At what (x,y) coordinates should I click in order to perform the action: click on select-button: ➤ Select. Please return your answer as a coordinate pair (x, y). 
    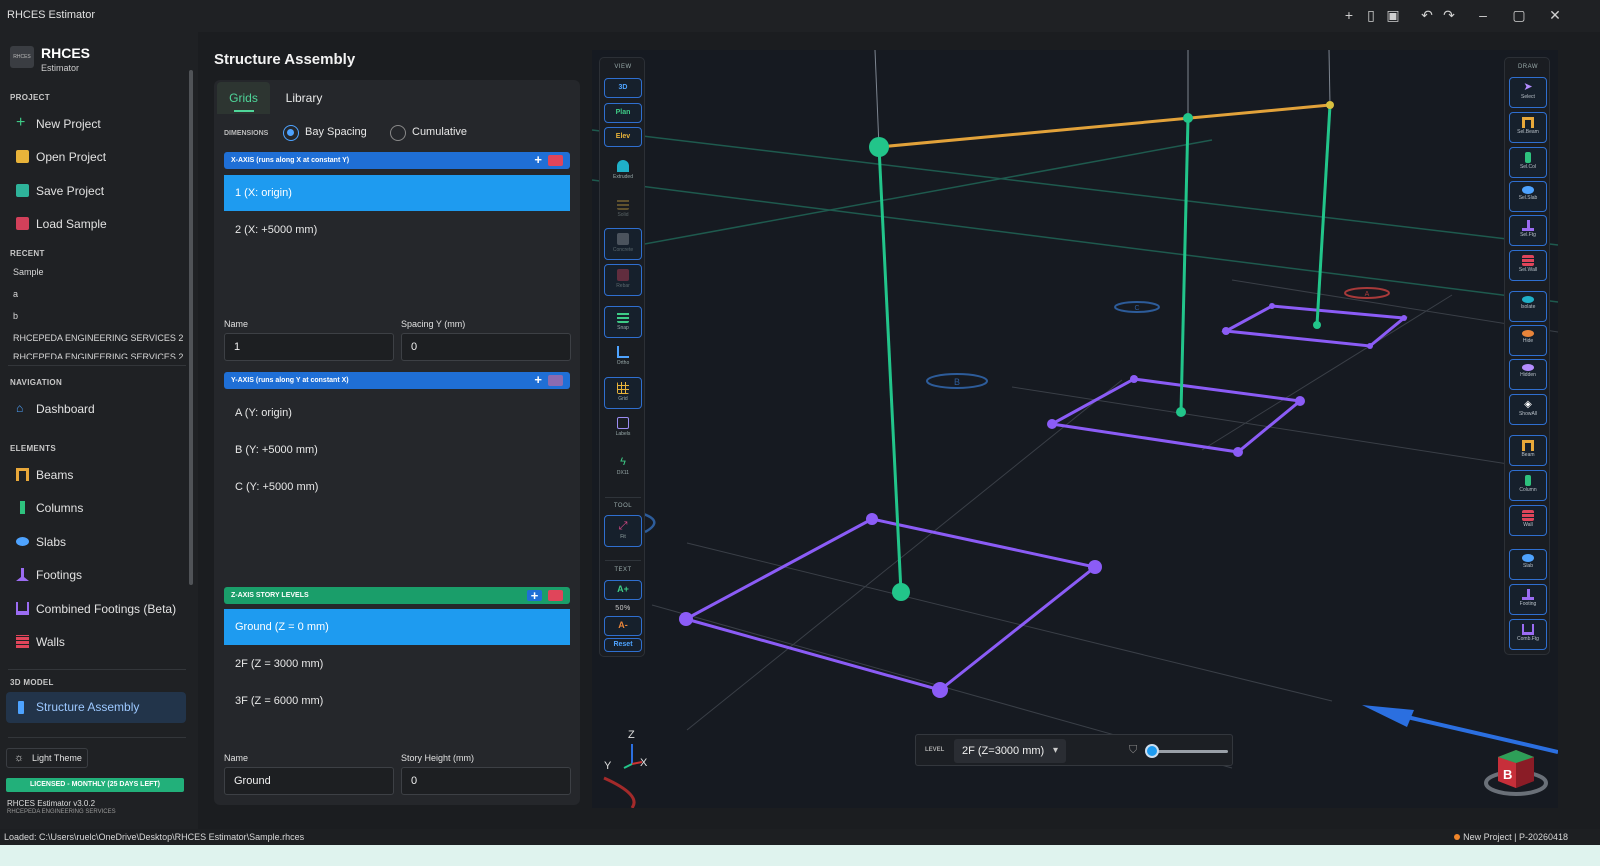
    Looking at the image, I should click on (1528, 92).